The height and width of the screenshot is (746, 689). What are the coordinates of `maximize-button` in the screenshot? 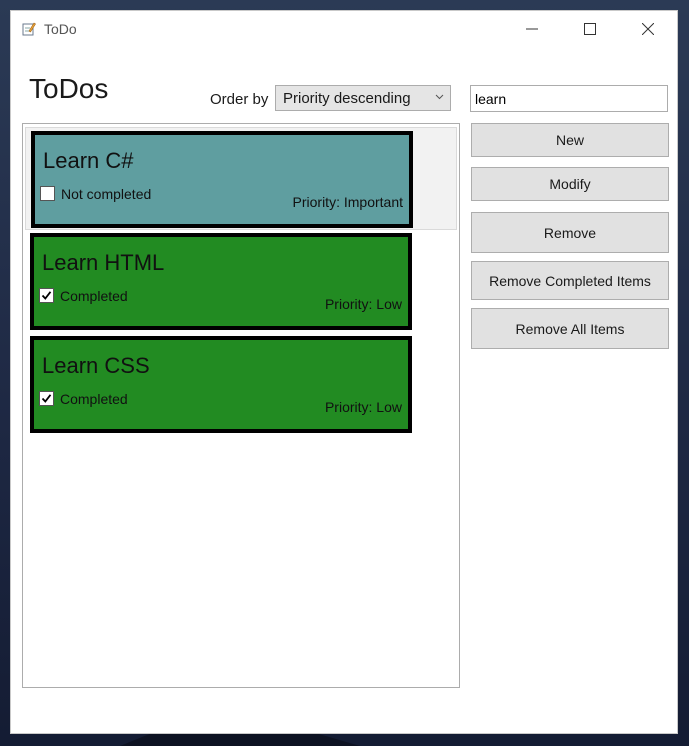 It's located at (590, 29).